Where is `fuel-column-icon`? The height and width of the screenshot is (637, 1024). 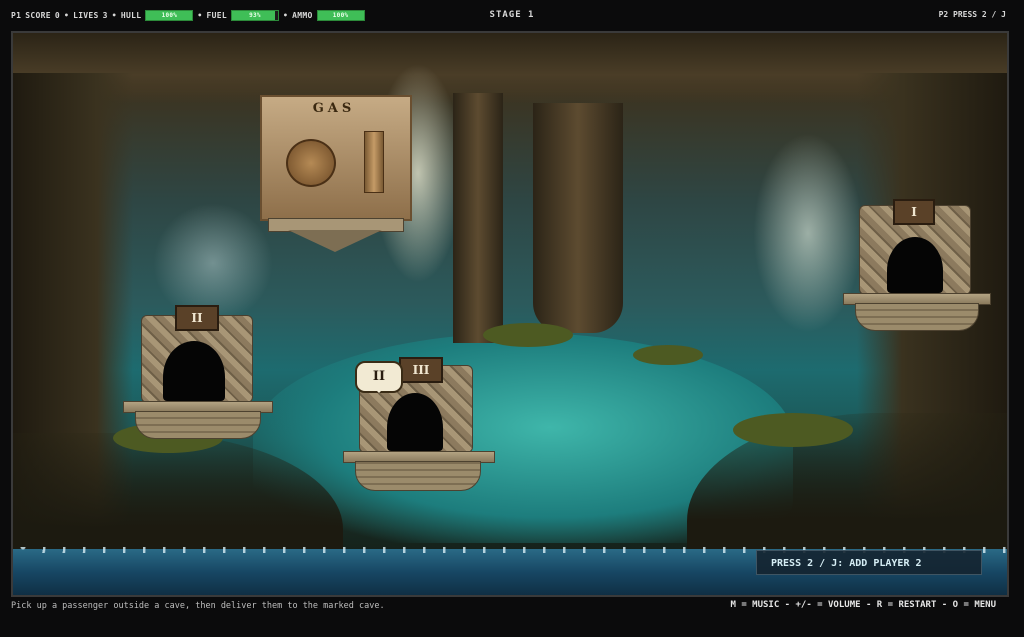 fuel-column-icon is located at coordinates (374, 162).